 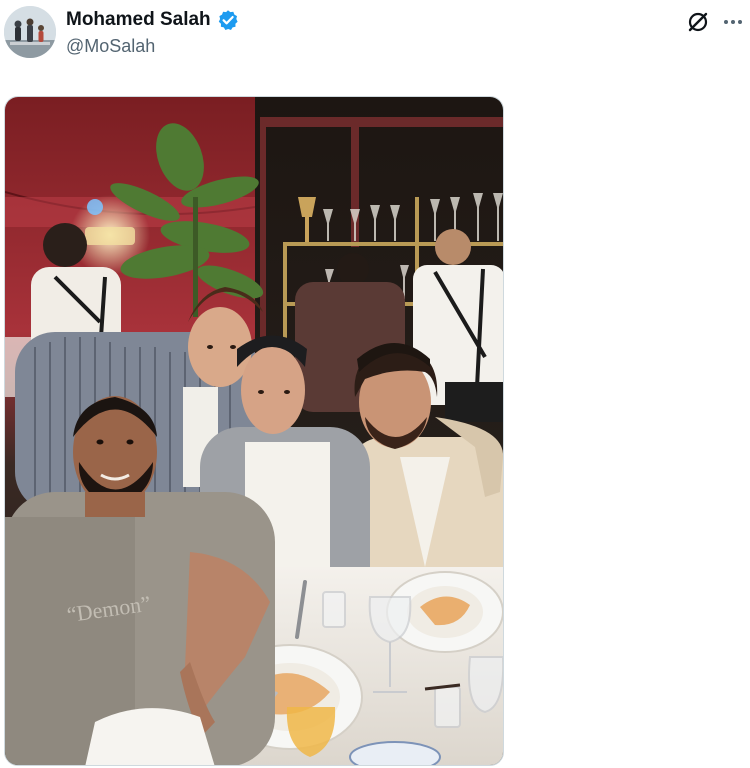 I want to click on avatar, so click(x=30, y=32).